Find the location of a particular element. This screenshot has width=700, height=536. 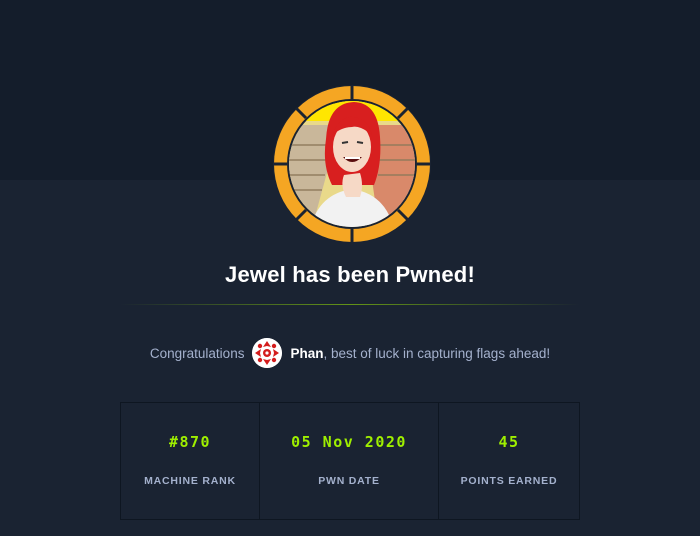

pwn-date-value: 05 Nov 2020 is located at coordinates (349, 442).